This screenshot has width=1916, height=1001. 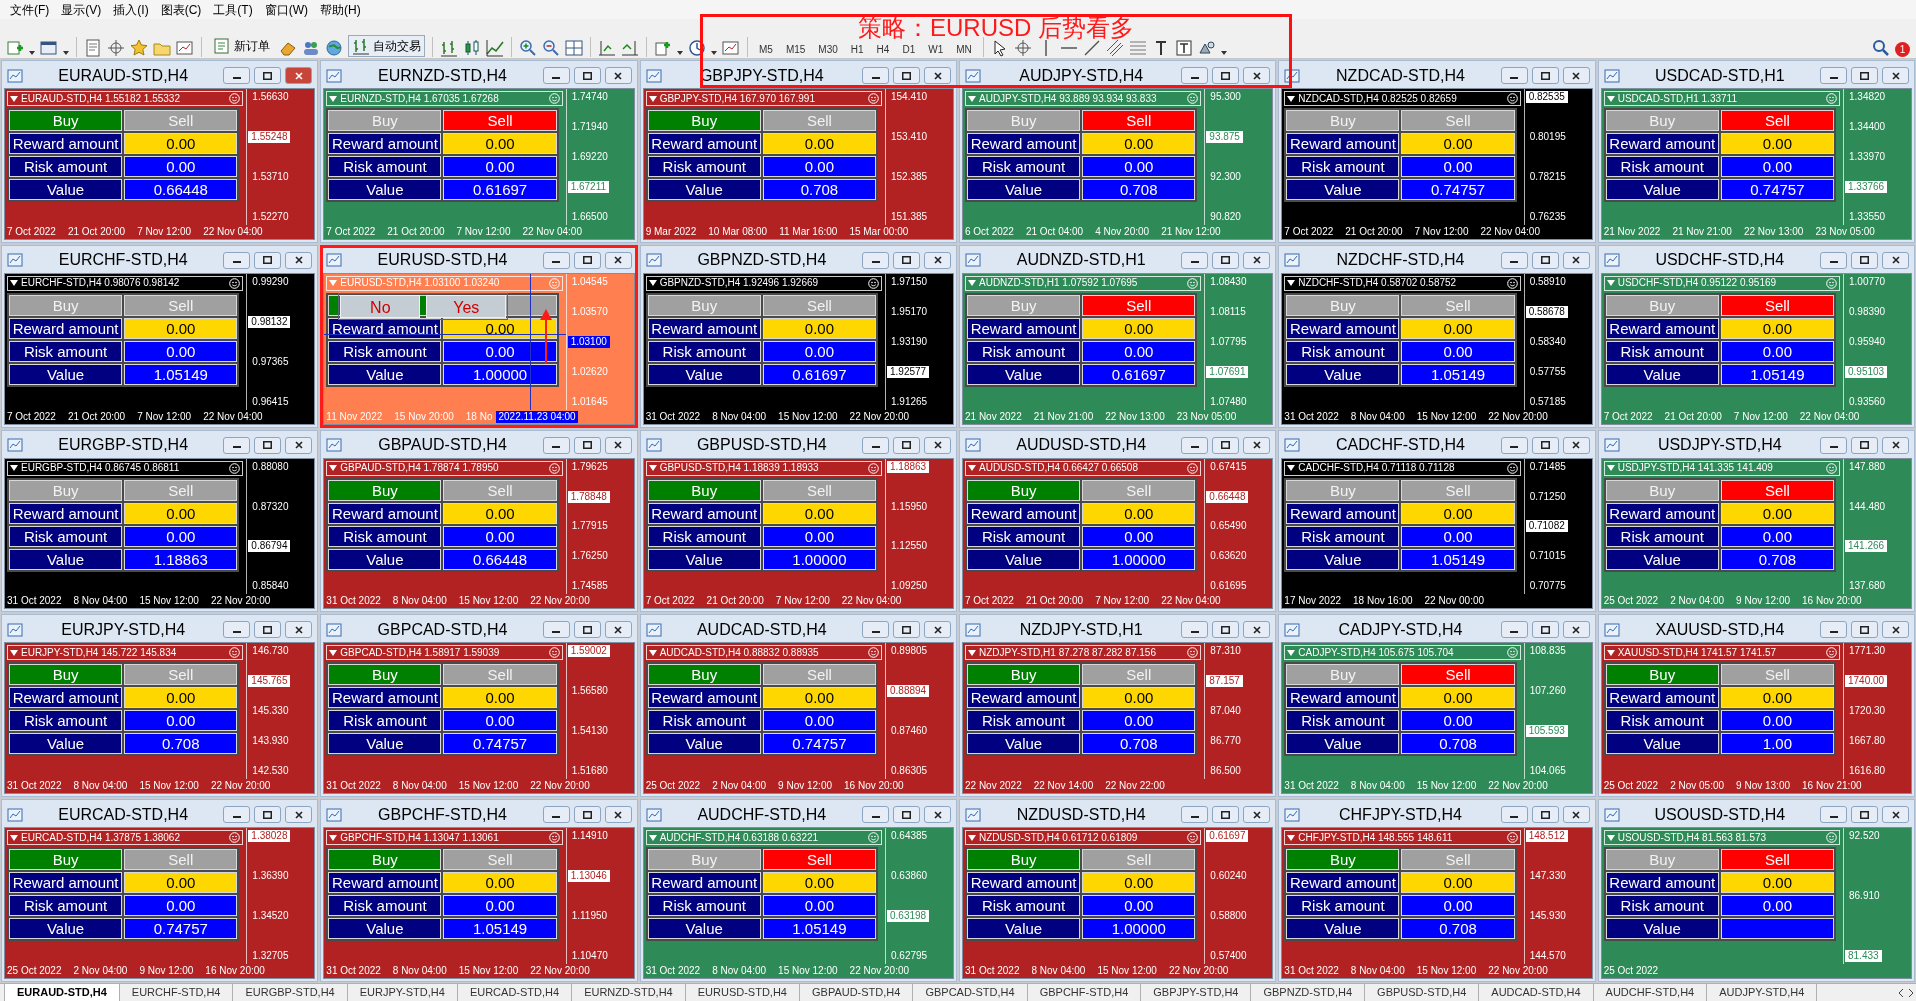 What do you see at coordinates (1547, 651) in the screenshot?
I see `price-label: 108.835` at bounding box center [1547, 651].